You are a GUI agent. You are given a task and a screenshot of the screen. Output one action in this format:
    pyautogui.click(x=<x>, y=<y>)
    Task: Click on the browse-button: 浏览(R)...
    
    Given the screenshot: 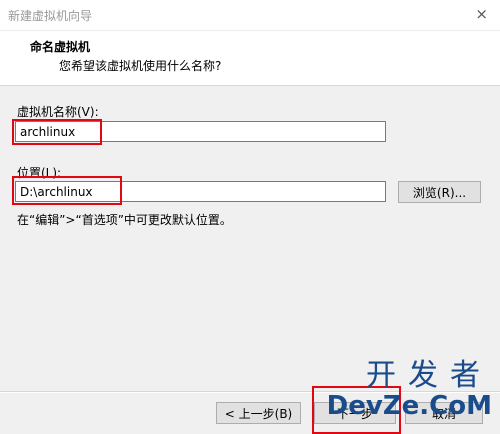 What is the action you would take?
    pyautogui.click(x=439, y=192)
    